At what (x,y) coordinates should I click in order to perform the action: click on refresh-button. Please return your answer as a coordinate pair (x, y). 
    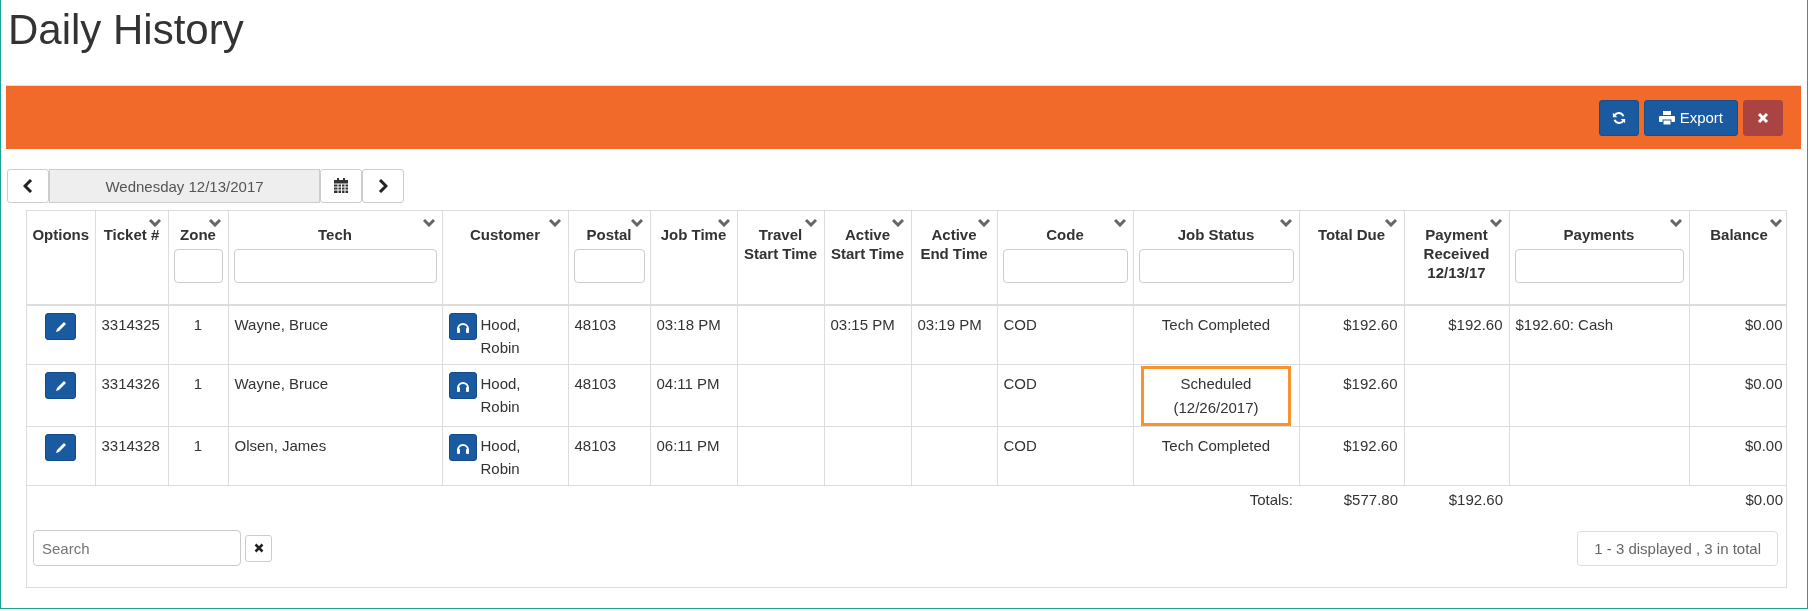
    Looking at the image, I should click on (1618, 117).